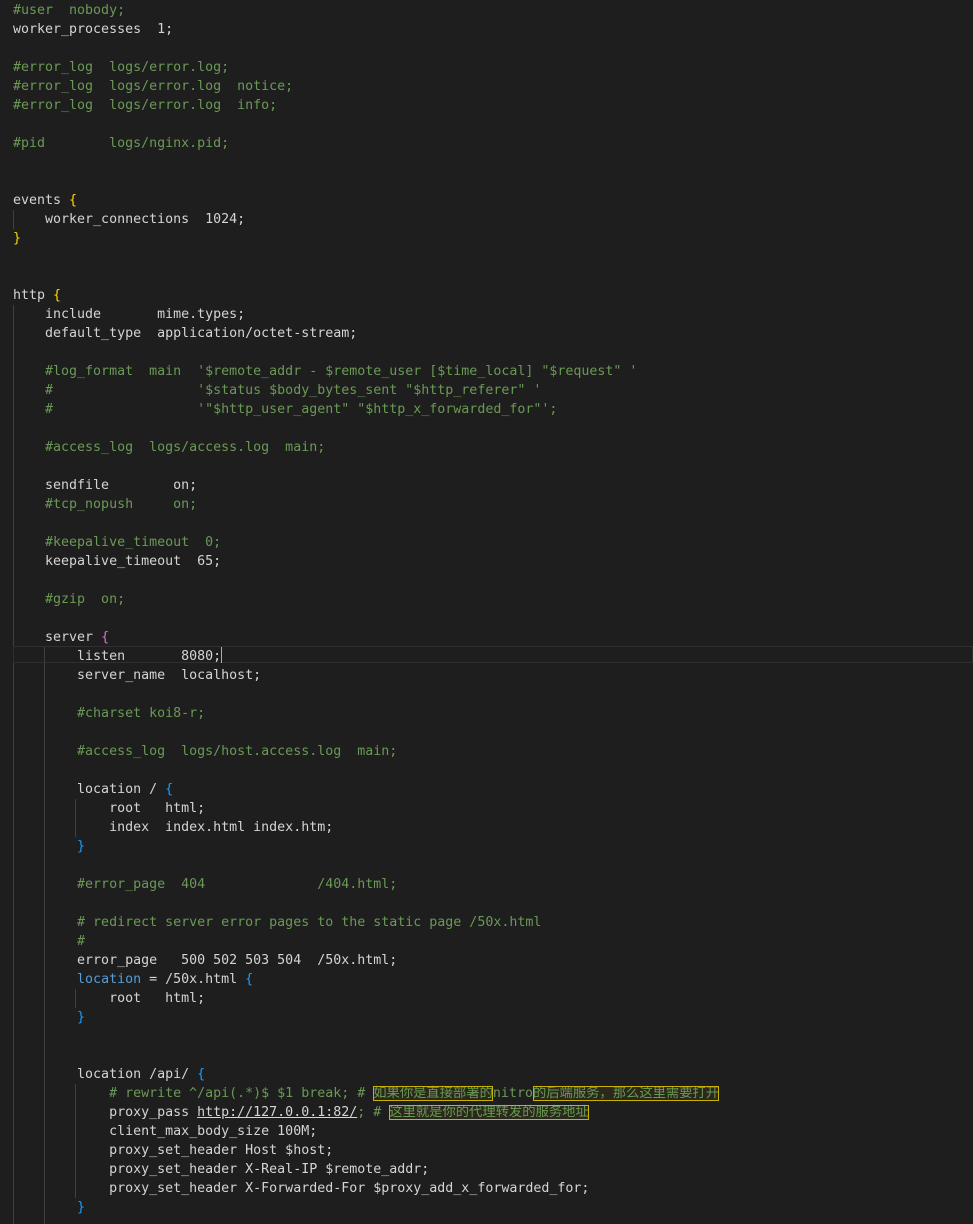 The width and height of the screenshot is (973, 1224). Describe the element at coordinates (109, 713) in the screenshot. I see `code-line: #charset koi8-r;` at that location.